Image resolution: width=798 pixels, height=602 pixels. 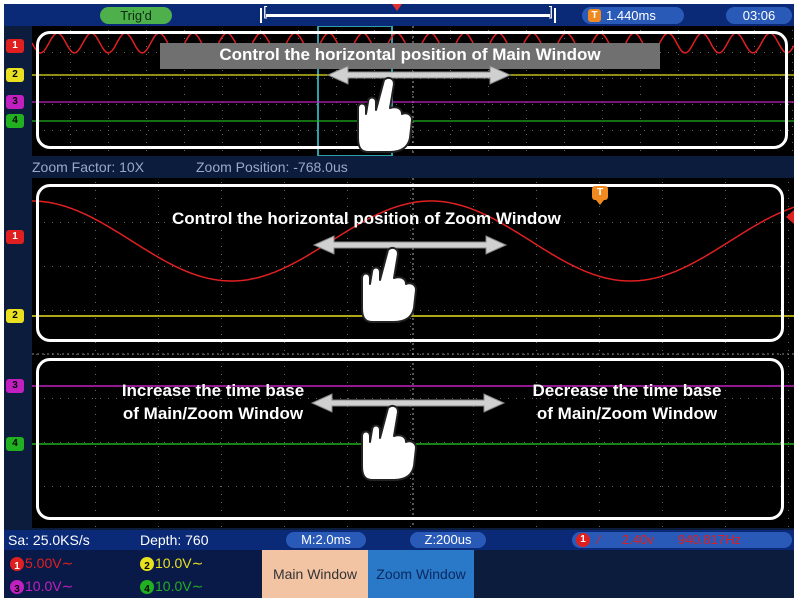 What do you see at coordinates (17, 564) in the screenshot?
I see `ch1-badge: 1` at bounding box center [17, 564].